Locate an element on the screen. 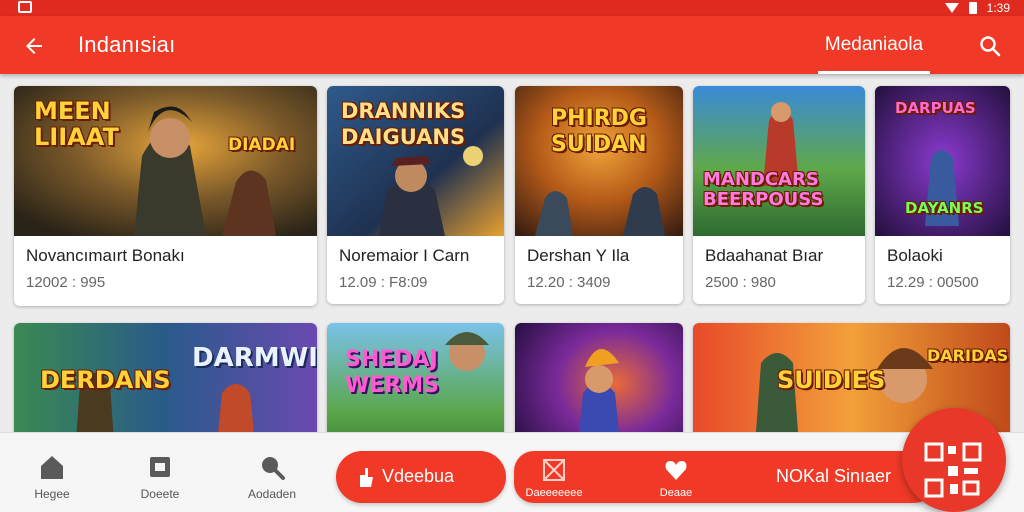 This screenshot has height=512, width=1024. qr-code-icon is located at coordinates (953, 470).